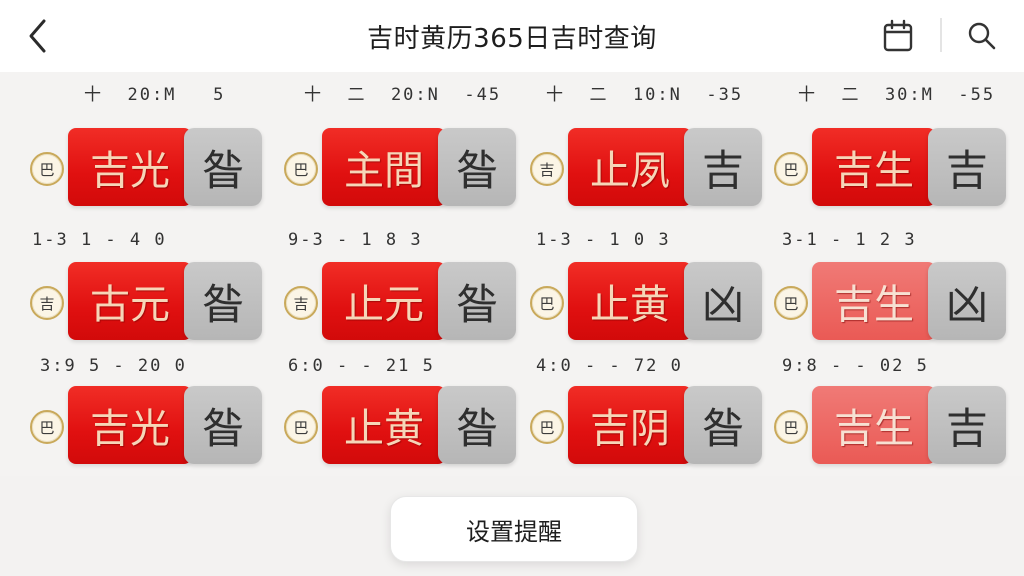  I want to click on hour-cell: 巴 吉阴 昝, so click(648, 426).